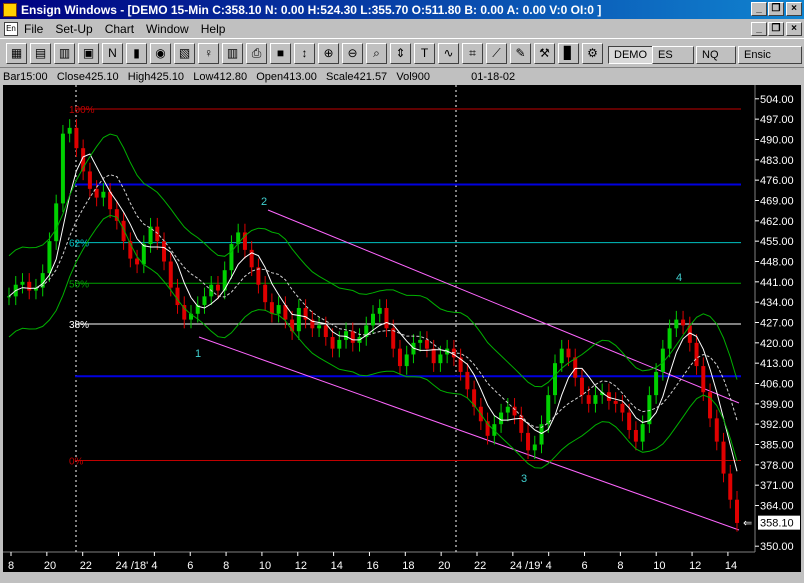 Image resolution: width=804 pixels, height=583 pixels. I want to click on menu-setup: Set-Up, so click(73, 29).